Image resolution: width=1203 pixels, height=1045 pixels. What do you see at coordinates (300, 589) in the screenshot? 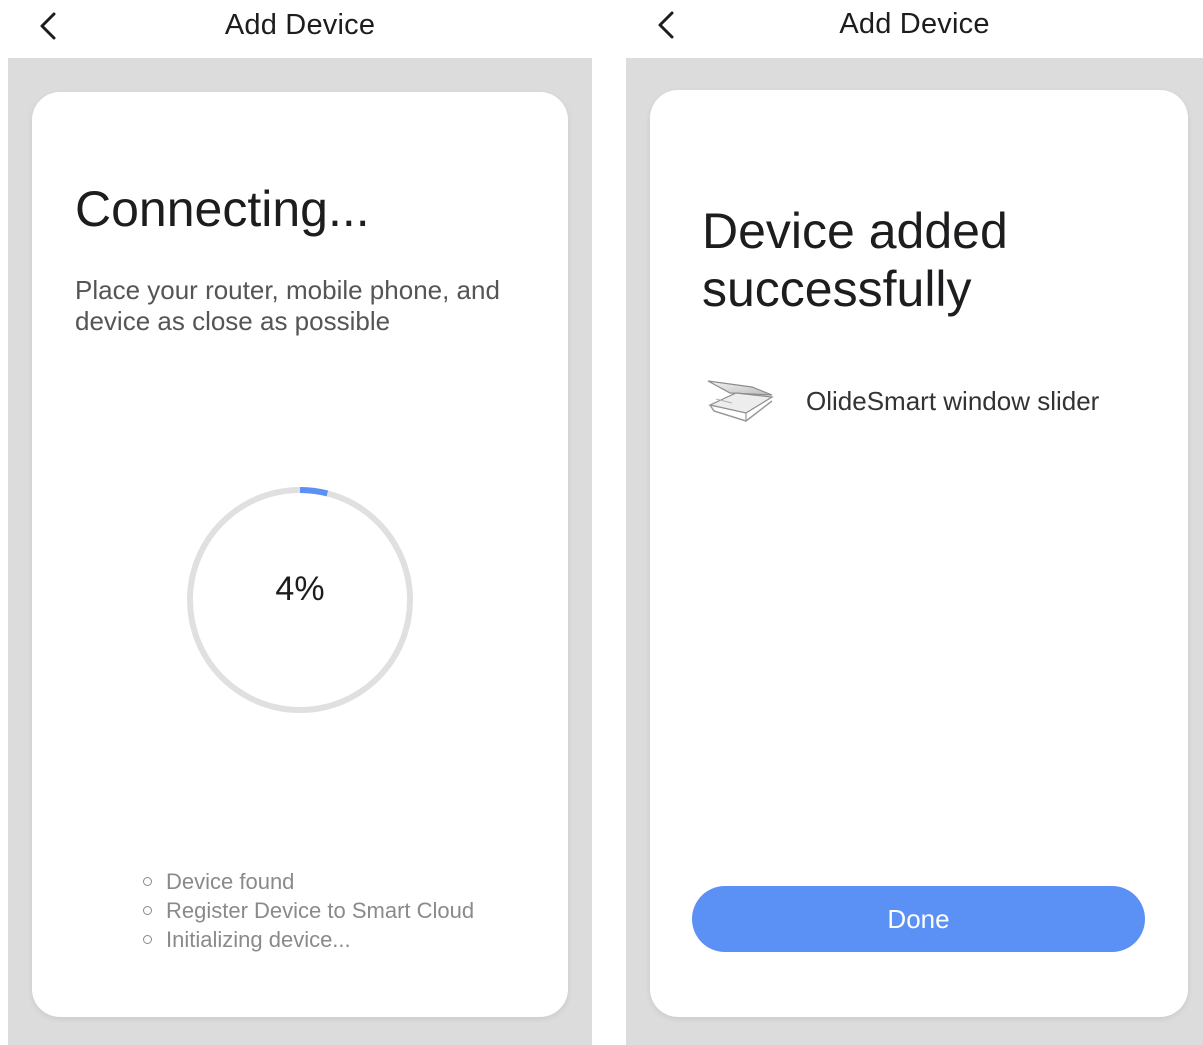
I see `progress-percent: 4%` at bounding box center [300, 589].